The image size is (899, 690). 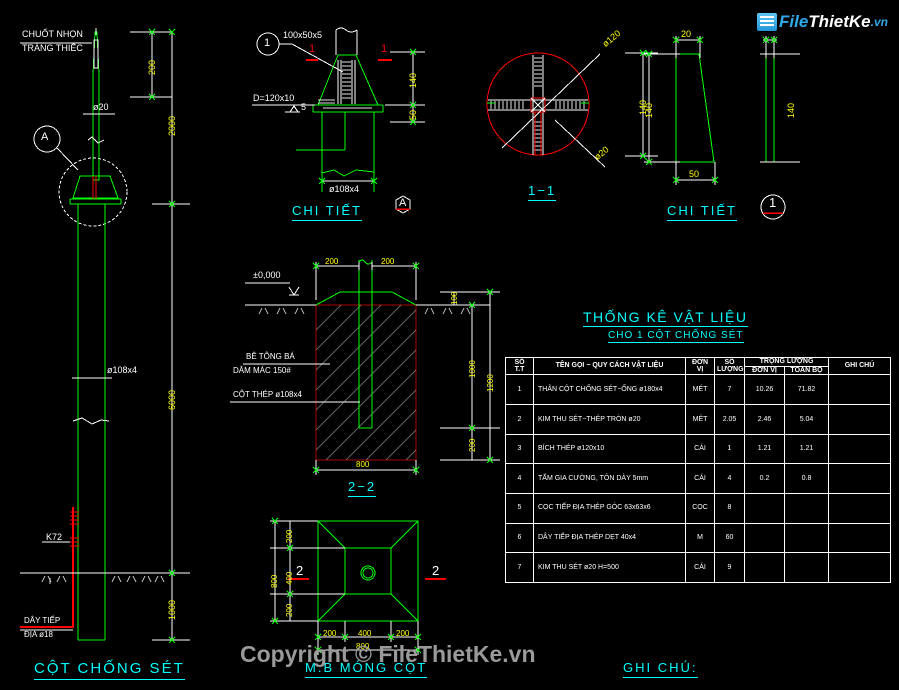 I want to click on dim-rib-top-20: 20, so click(x=686, y=34).